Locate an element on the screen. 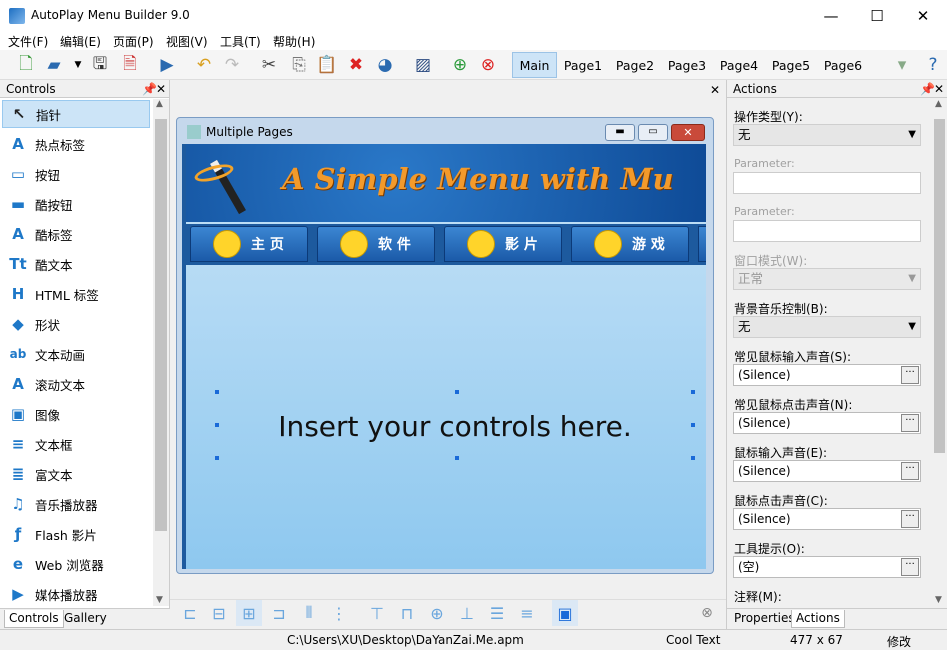 The height and width of the screenshot is (650, 947). control-item: ▣ 图像 is located at coordinates (76, 414).